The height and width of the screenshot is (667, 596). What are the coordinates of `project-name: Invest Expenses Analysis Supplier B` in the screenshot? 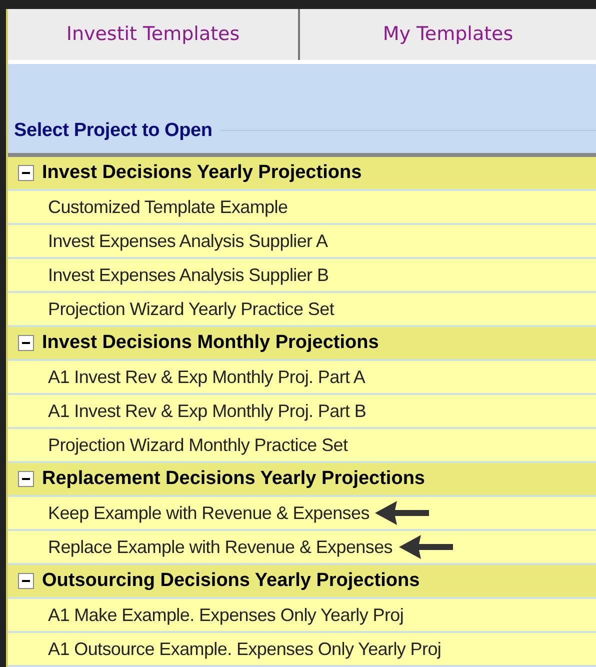 It's located at (188, 275).